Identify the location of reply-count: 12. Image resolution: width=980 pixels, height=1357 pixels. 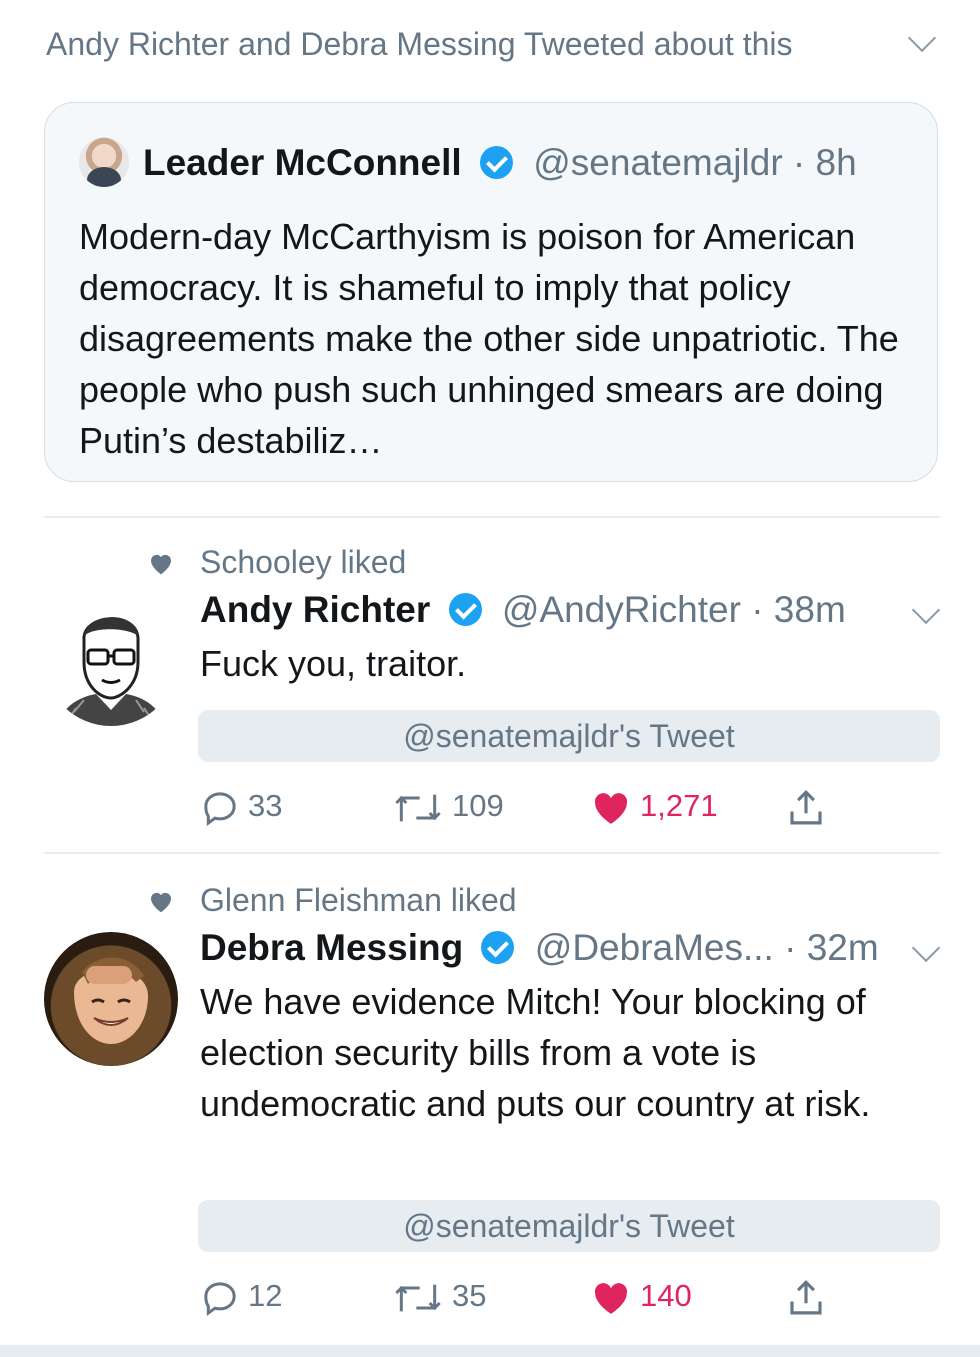
(265, 1295).